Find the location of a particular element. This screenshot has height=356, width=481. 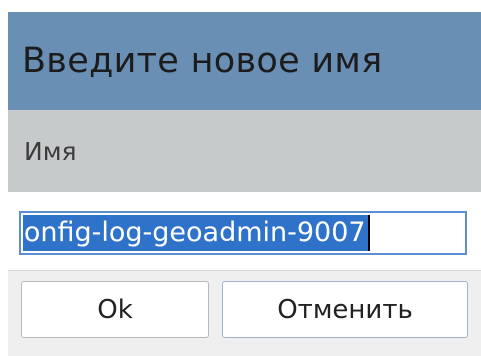

cancel-button: Отменить is located at coordinates (345, 309).